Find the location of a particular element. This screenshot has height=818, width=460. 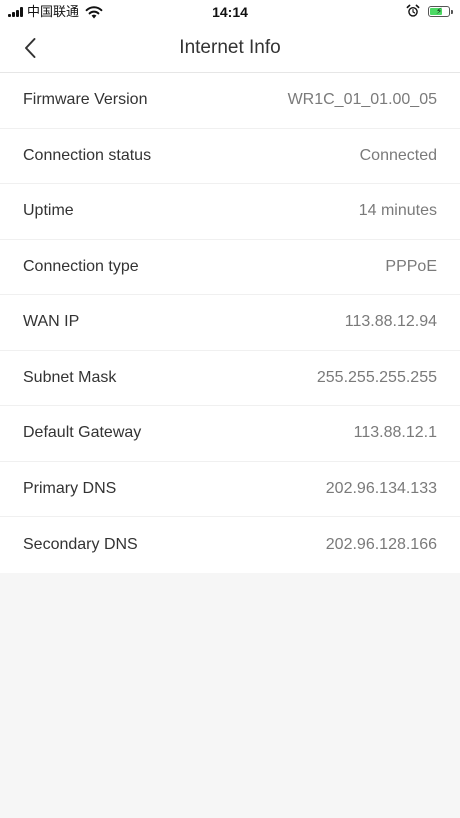

row-uptime: Uptime 14 minutes is located at coordinates (230, 212).